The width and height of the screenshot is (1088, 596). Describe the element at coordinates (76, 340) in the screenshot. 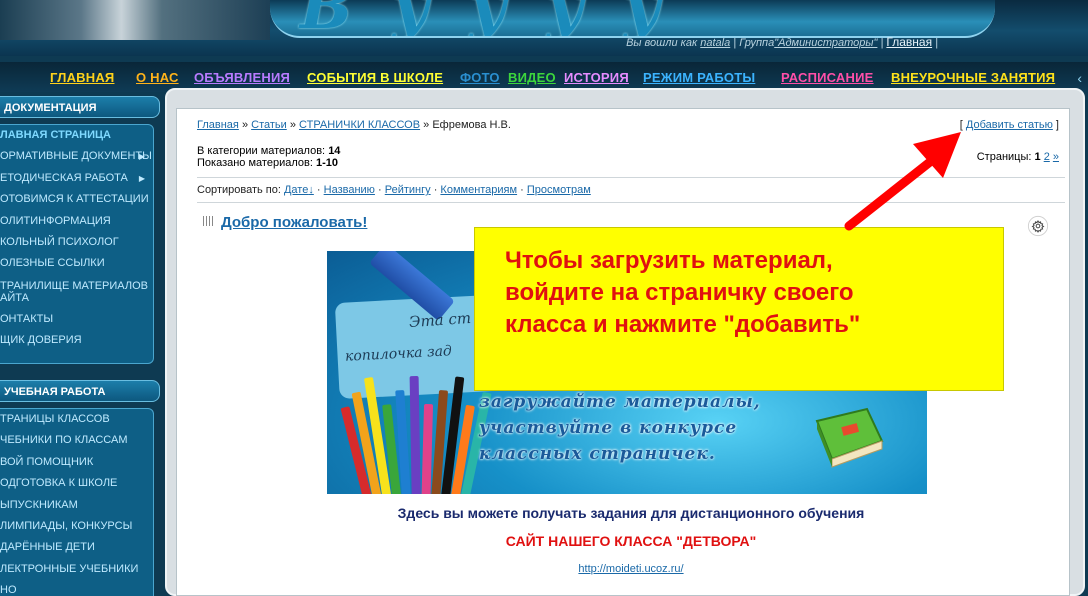

I see `doc-item: ЩИК ДОВЕРИЯ` at that location.